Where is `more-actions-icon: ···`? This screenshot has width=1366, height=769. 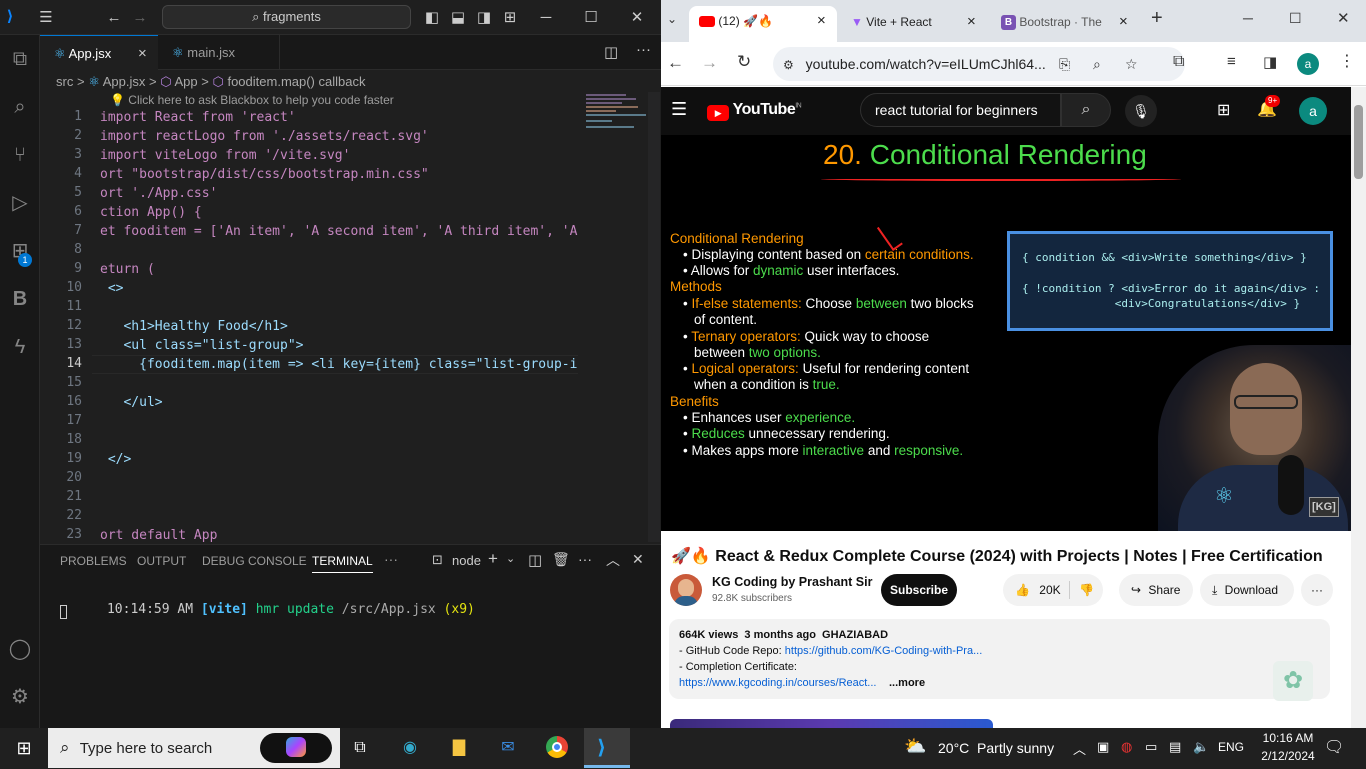 more-actions-icon: ··· is located at coordinates (585, 559).